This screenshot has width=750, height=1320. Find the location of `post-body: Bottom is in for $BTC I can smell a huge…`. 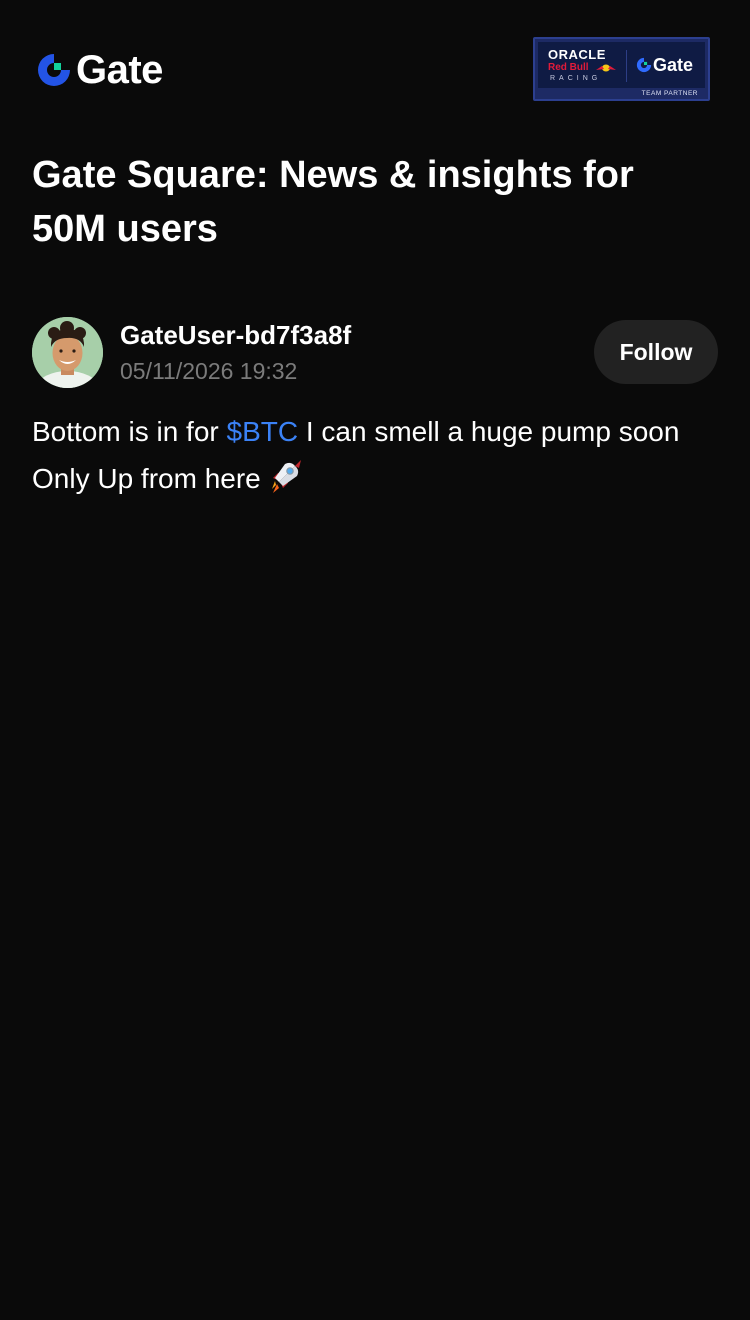

post-body: Bottom is in for $BTC I can smell a huge… is located at coordinates (372, 455).